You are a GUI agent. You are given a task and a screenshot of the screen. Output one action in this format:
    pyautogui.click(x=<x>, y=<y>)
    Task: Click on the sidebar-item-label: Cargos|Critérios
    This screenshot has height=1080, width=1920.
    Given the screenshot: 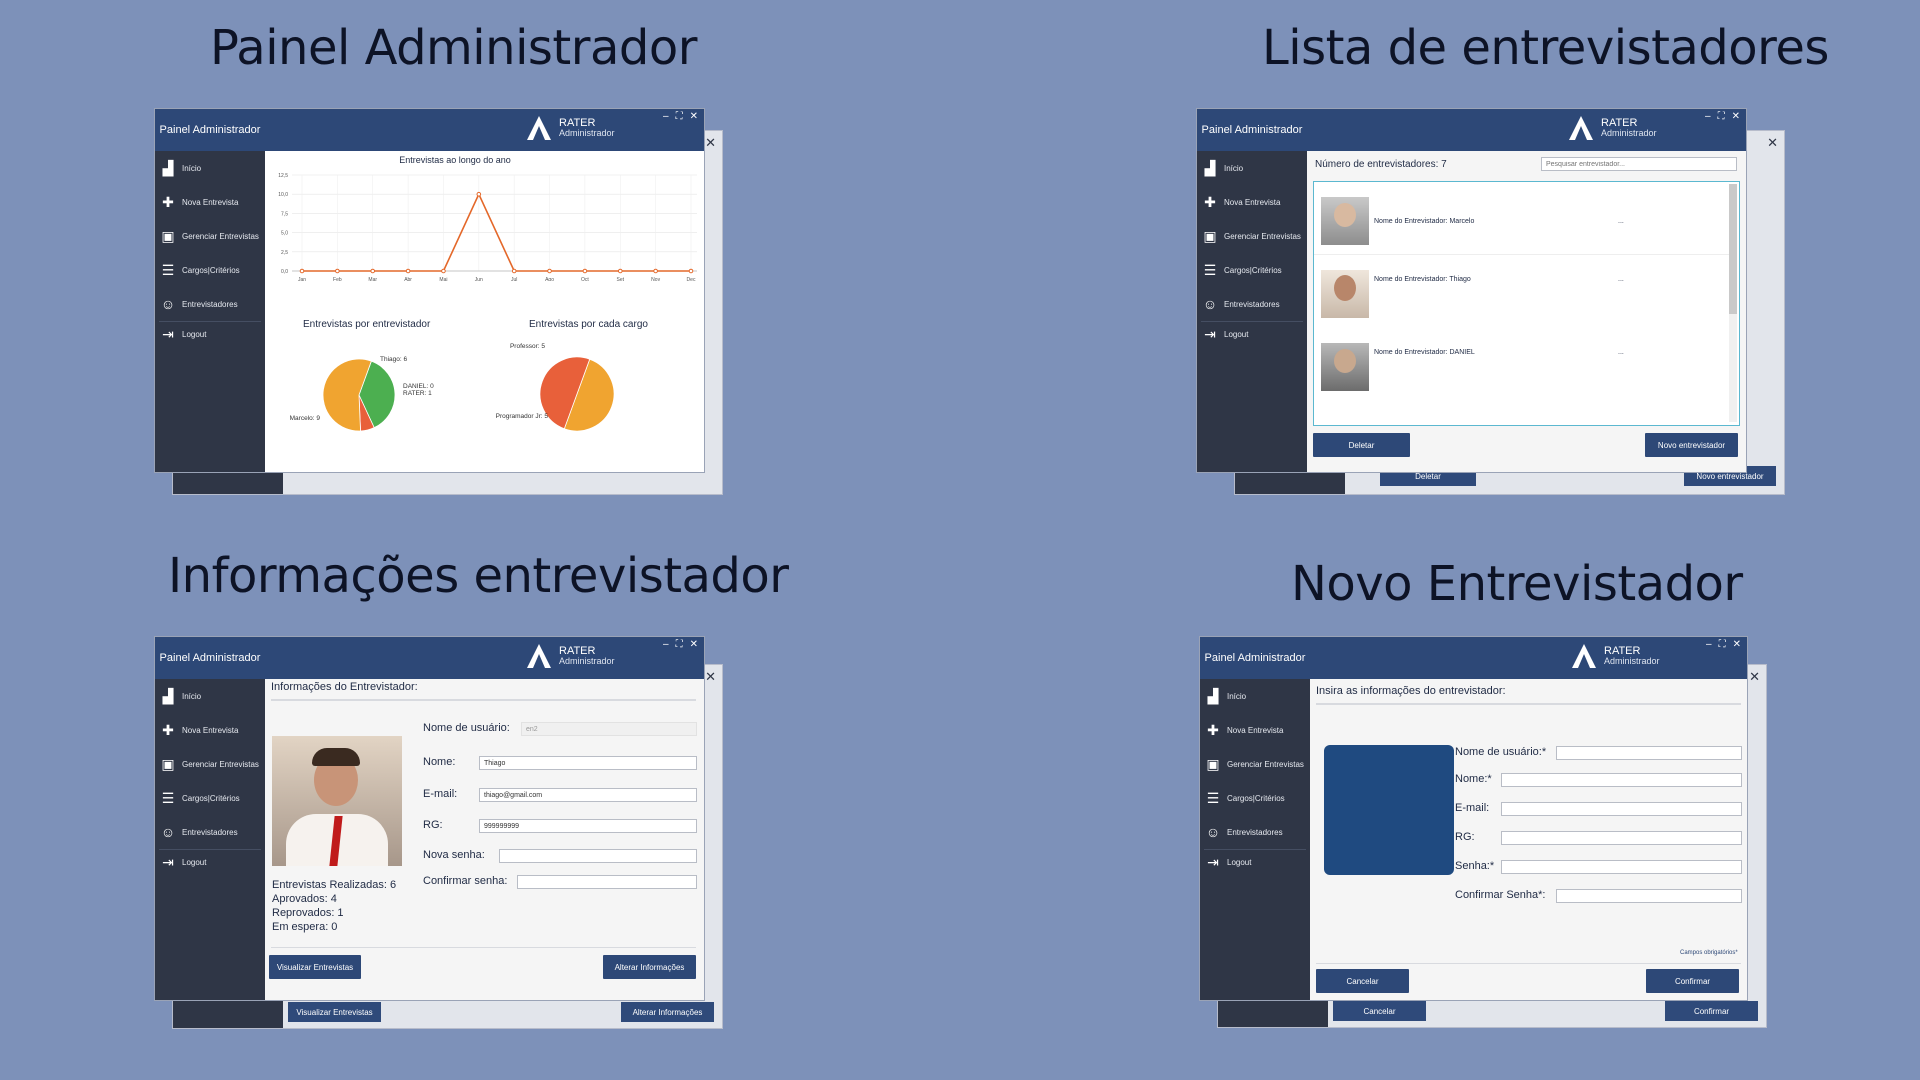 What is the action you would take?
    pyautogui.click(x=1256, y=798)
    